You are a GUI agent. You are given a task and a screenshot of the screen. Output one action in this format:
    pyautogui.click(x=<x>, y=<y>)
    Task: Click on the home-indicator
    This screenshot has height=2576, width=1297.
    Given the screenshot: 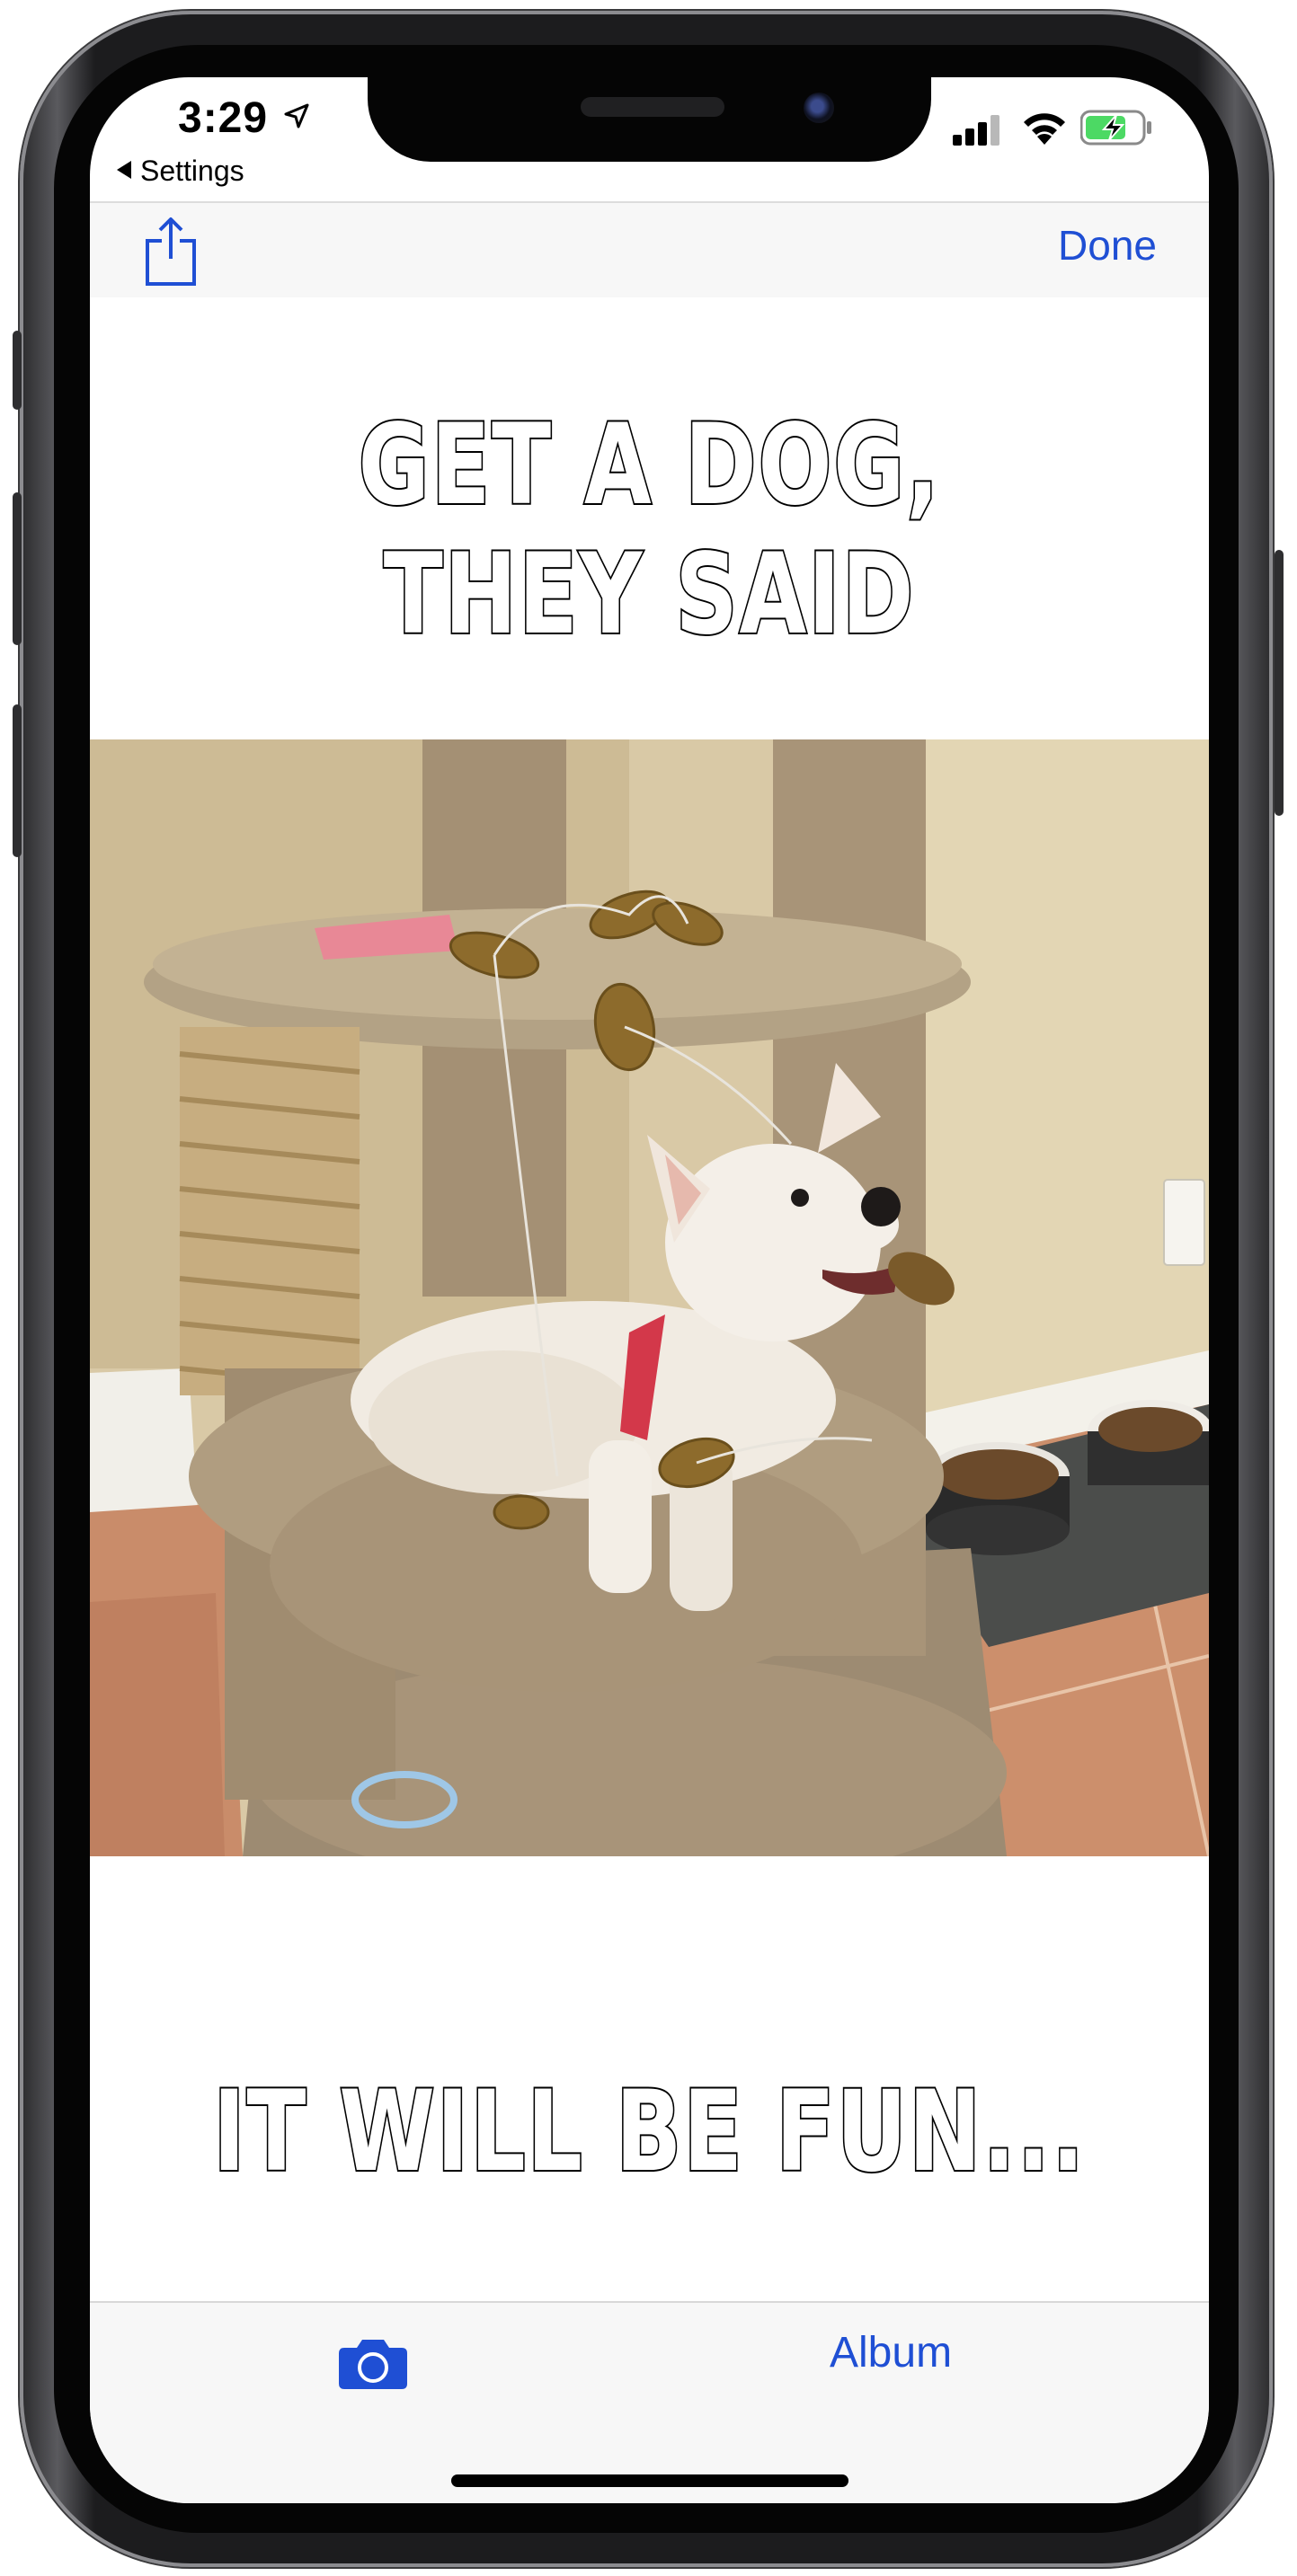 What is the action you would take?
    pyautogui.click(x=649, y=2481)
    